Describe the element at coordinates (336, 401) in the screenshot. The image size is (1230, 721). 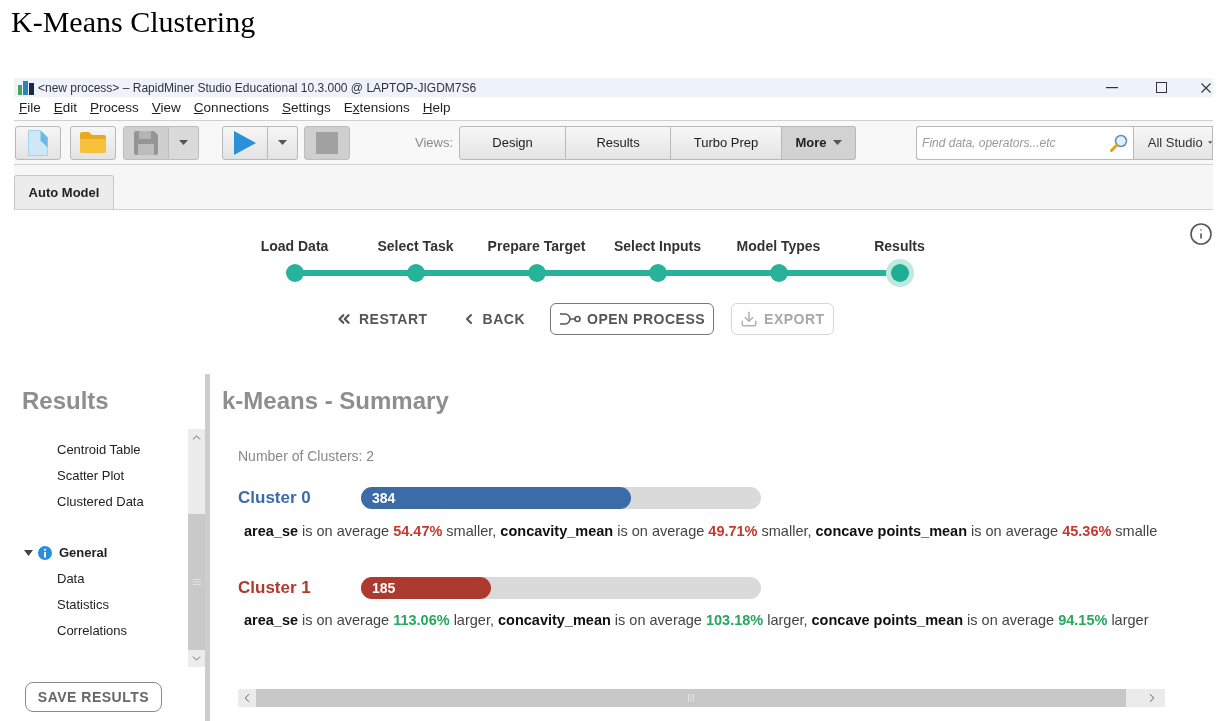
I see `summary-title: k-Means - Summary` at that location.